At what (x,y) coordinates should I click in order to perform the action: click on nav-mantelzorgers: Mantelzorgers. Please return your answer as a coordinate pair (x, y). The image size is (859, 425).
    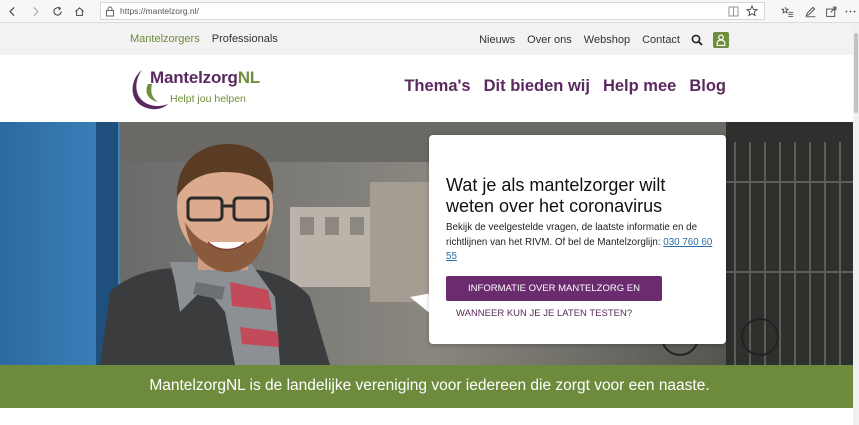
    Looking at the image, I should click on (165, 39).